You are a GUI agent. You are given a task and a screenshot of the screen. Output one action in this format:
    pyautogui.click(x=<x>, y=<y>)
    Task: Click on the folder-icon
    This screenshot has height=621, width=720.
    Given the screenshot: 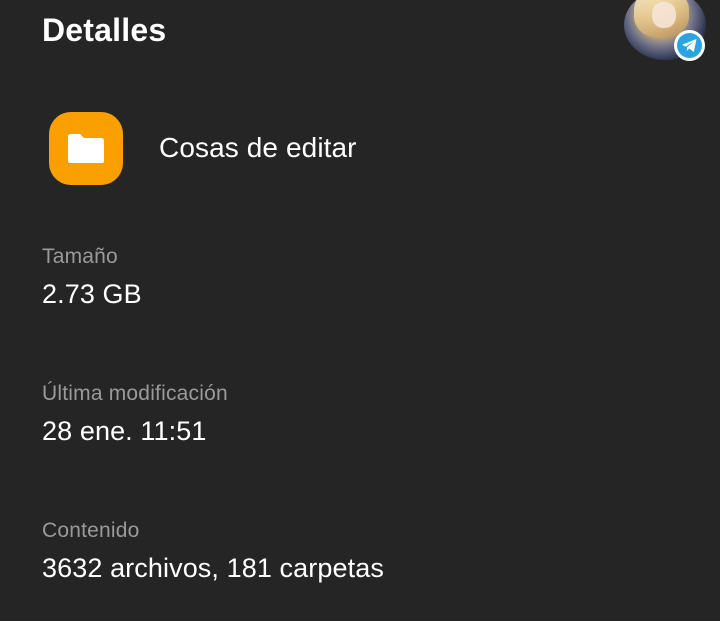 What is the action you would take?
    pyautogui.click(x=86, y=148)
    